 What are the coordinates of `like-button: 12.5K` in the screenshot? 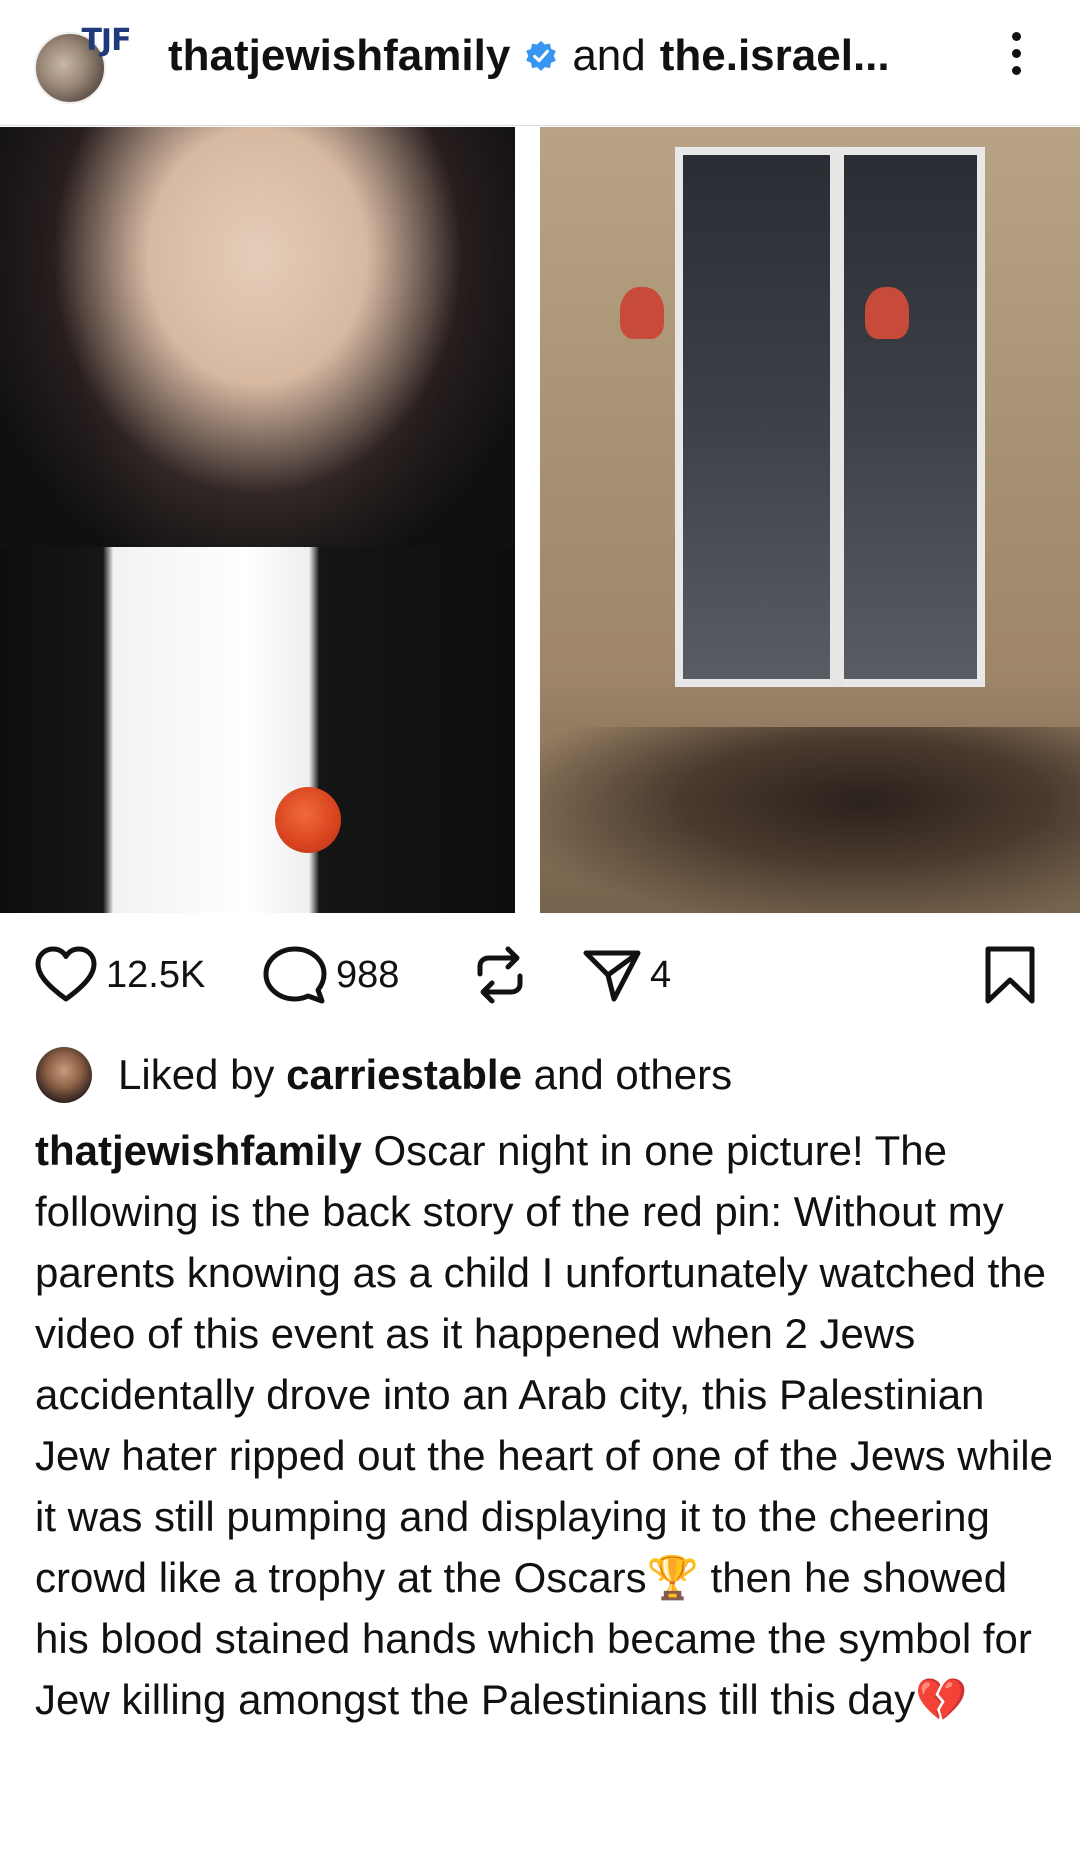 It's located at (119, 975).